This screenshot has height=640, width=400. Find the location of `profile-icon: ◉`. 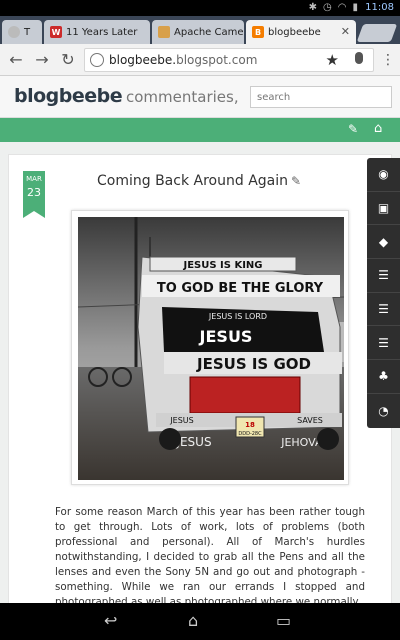

profile-icon: ◉ is located at coordinates (383, 175).